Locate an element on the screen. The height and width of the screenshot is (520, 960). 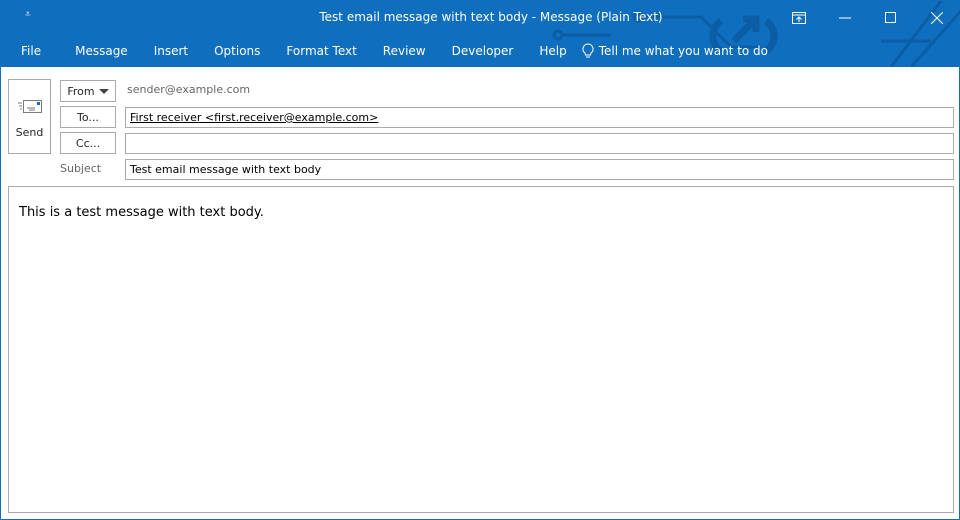
minimize-button is located at coordinates (845, 18).